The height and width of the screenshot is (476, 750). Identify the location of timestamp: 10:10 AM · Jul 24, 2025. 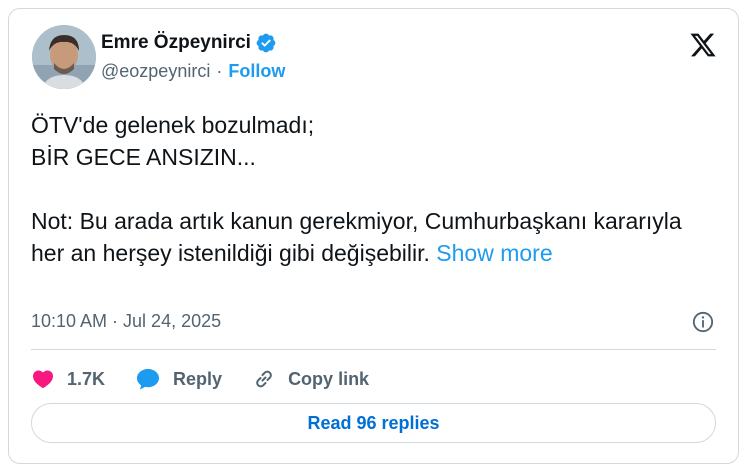
(126, 321).